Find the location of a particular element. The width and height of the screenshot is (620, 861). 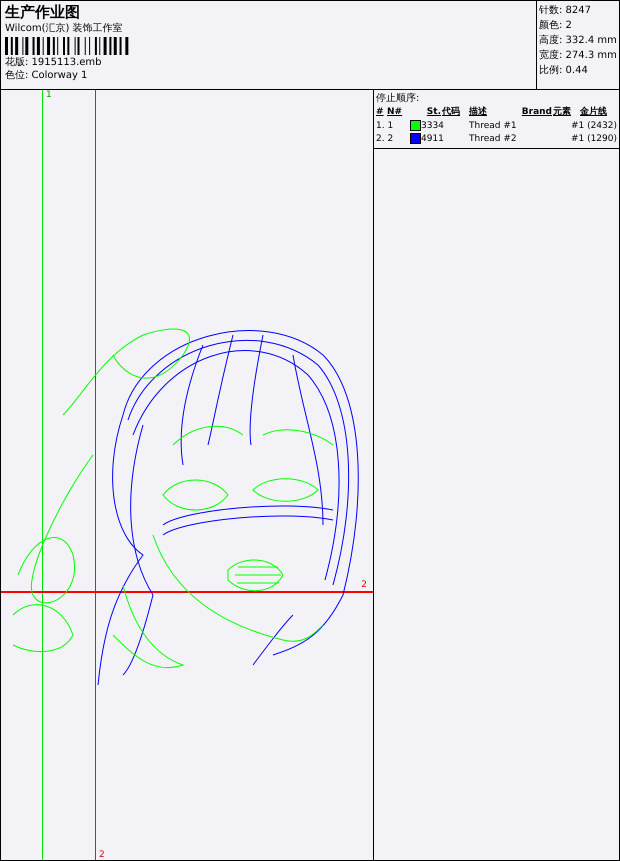

table-title: 停止顺序: is located at coordinates (398, 98).